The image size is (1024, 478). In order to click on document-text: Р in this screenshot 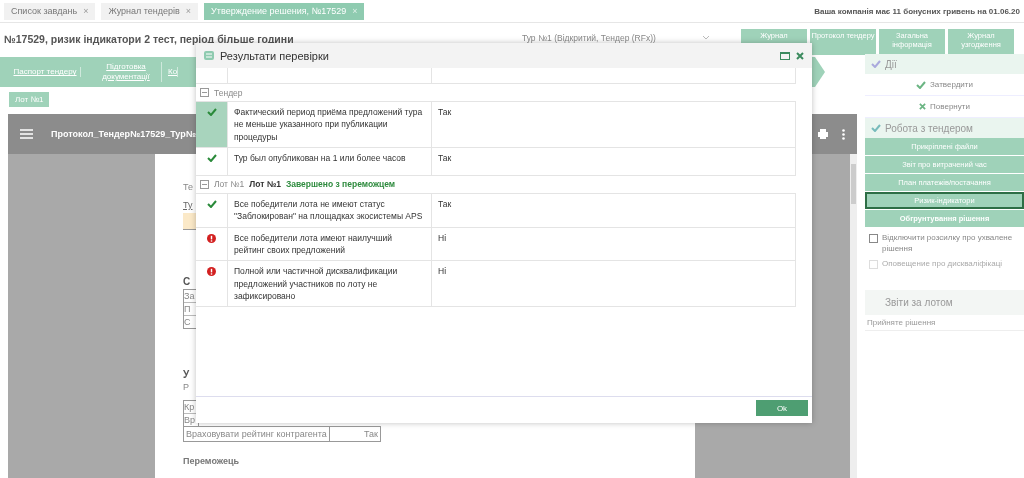, I will do `click(186, 387)`.